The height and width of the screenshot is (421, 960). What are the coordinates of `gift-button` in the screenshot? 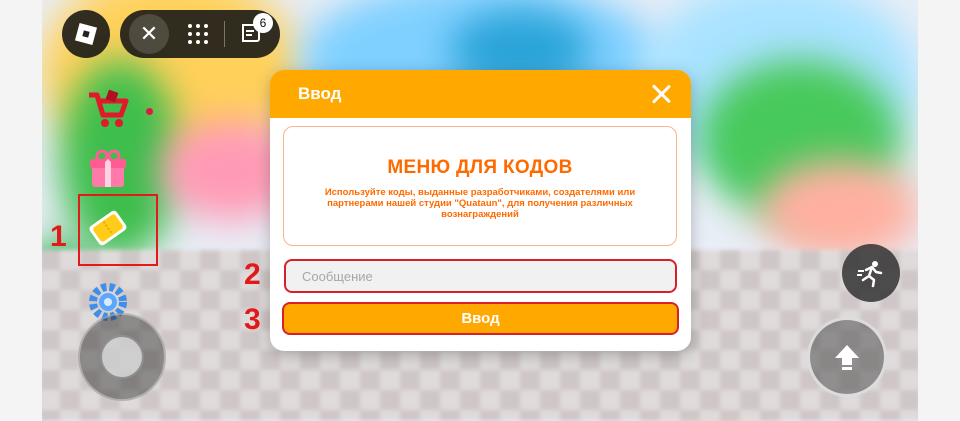 It's located at (108, 169).